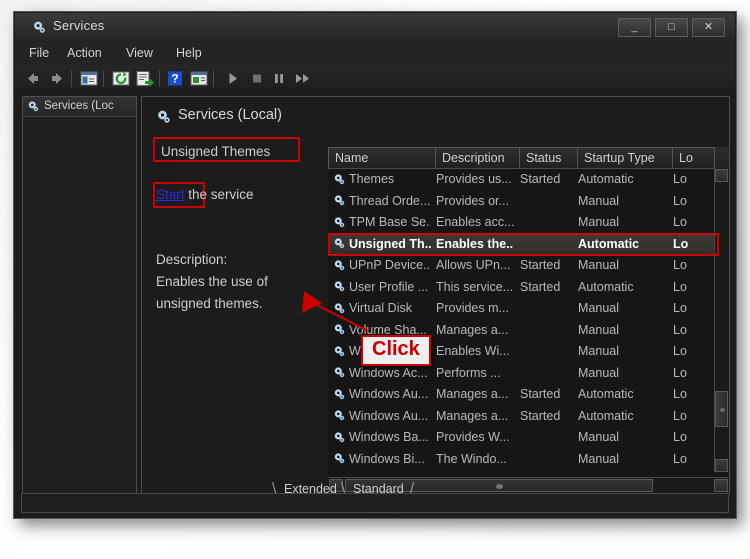 The image size is (750, 559). What do you see at coordinates (721, 465) in the screenshot?
I see `scroll-down-button` at bounding box center [721, 465].